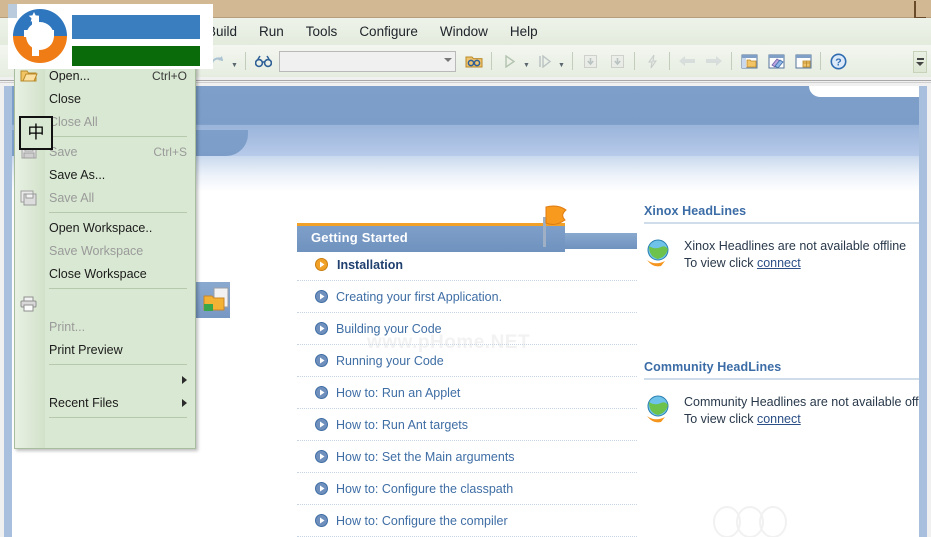 The image size is (931, 537). What do you see at coordinates (772, 521) in the screenshot?
I see `watermark-graphic` at bounding box center [772, 521].